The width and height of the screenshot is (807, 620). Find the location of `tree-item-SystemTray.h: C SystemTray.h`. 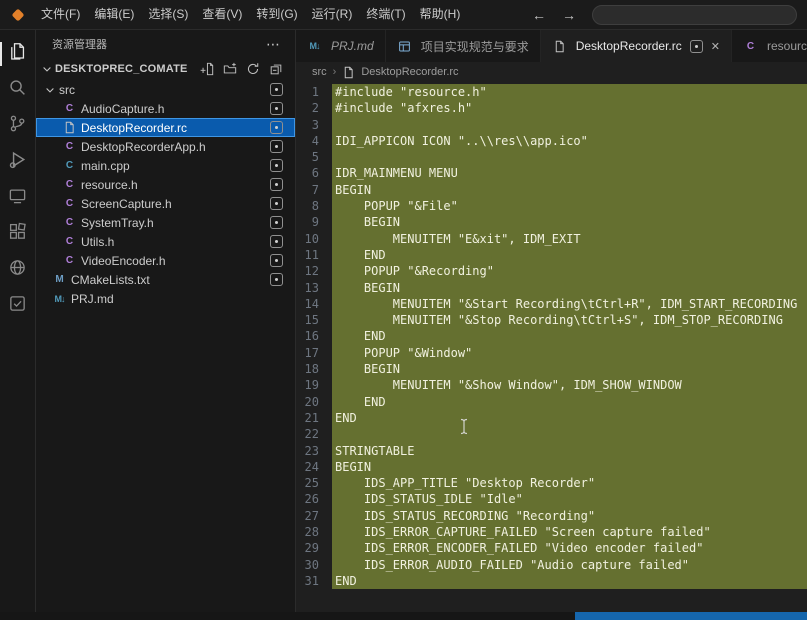

tree-item-SystemTray.h: C SystemTray.h is located at coordinates (165, 222).